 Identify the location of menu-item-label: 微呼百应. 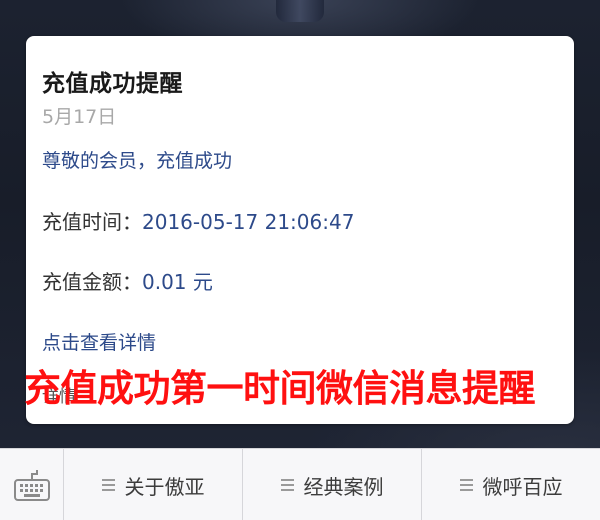
(522, 486).